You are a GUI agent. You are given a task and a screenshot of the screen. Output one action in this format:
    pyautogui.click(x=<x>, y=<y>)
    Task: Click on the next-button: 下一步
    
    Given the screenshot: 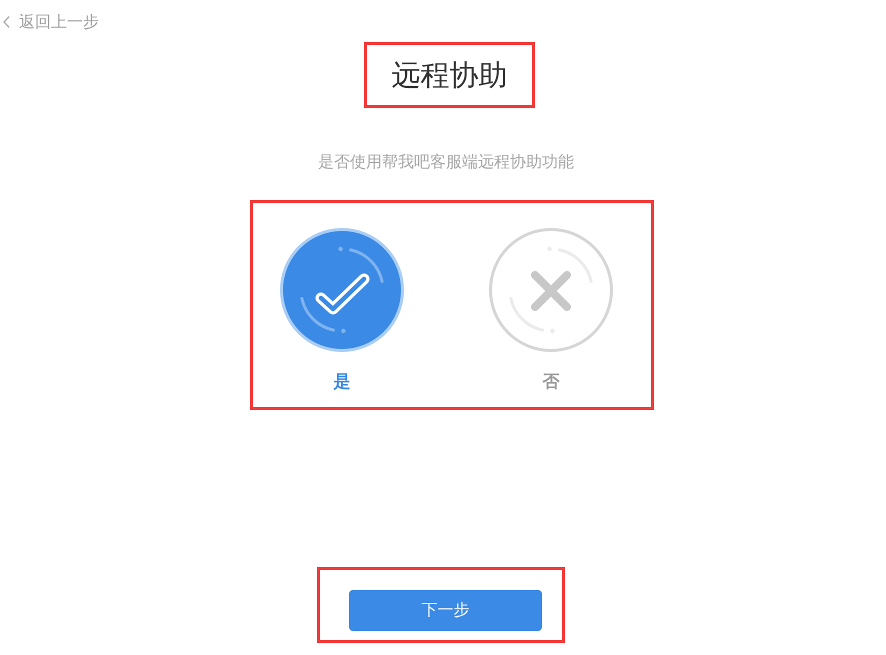 What is the action you would take?
    pyautogui.click(x=445, y=610)
    